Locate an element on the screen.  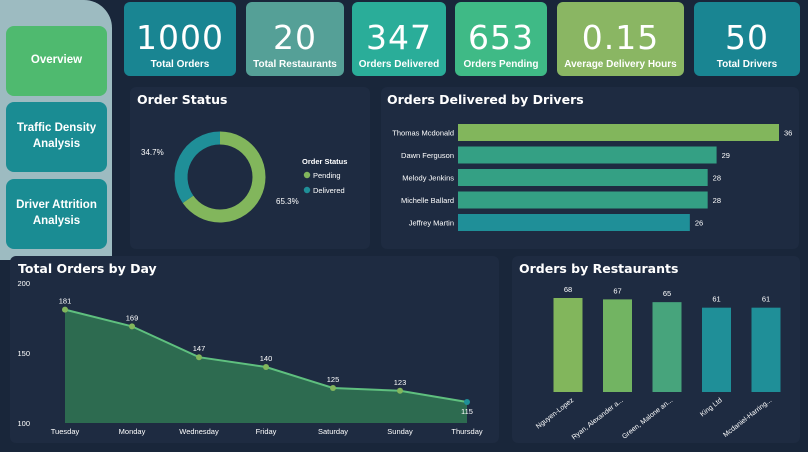
category-label: Jeffrey Martin is located at coordinates (431, 223).